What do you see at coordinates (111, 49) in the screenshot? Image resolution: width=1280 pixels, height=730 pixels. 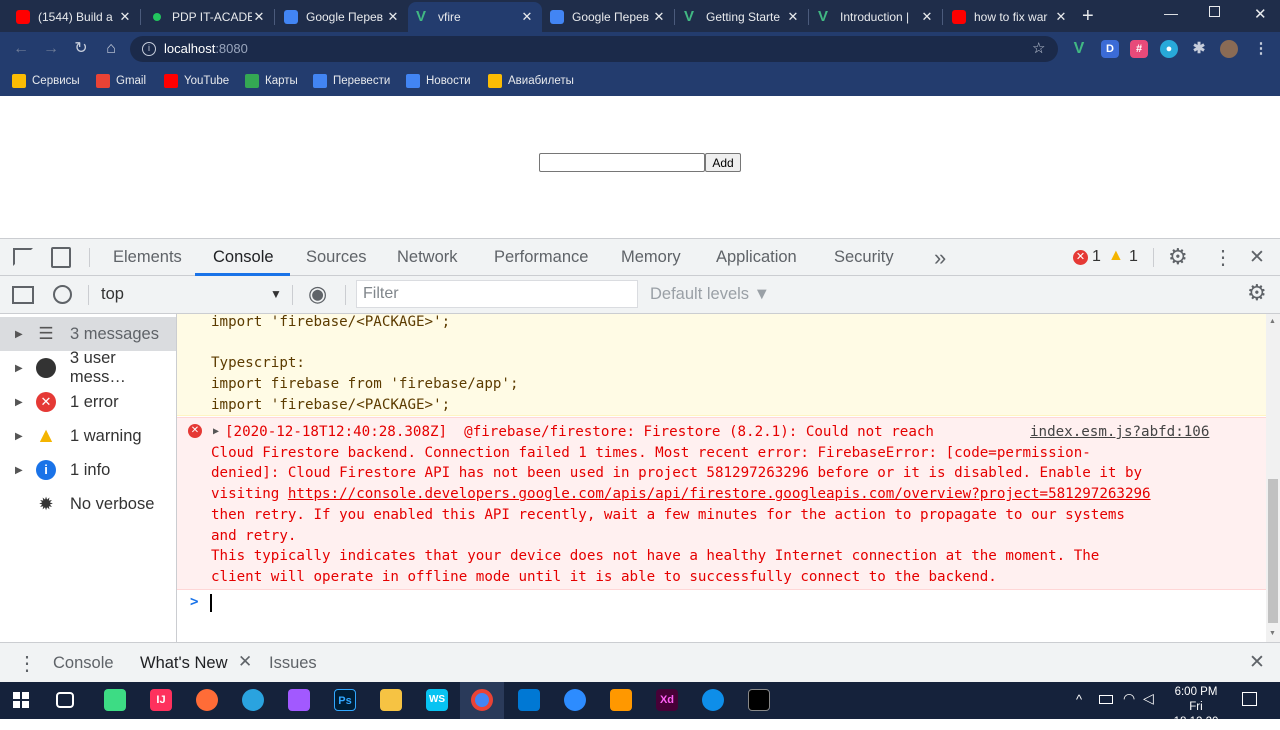 I see `home-button: ⌂` at bounding box center [111, 49].